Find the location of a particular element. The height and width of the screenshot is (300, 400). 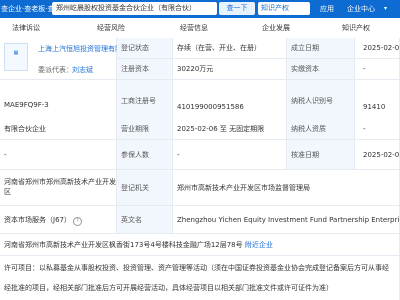

tab-risk: 经营风险 is located at coordinates (111, 28).